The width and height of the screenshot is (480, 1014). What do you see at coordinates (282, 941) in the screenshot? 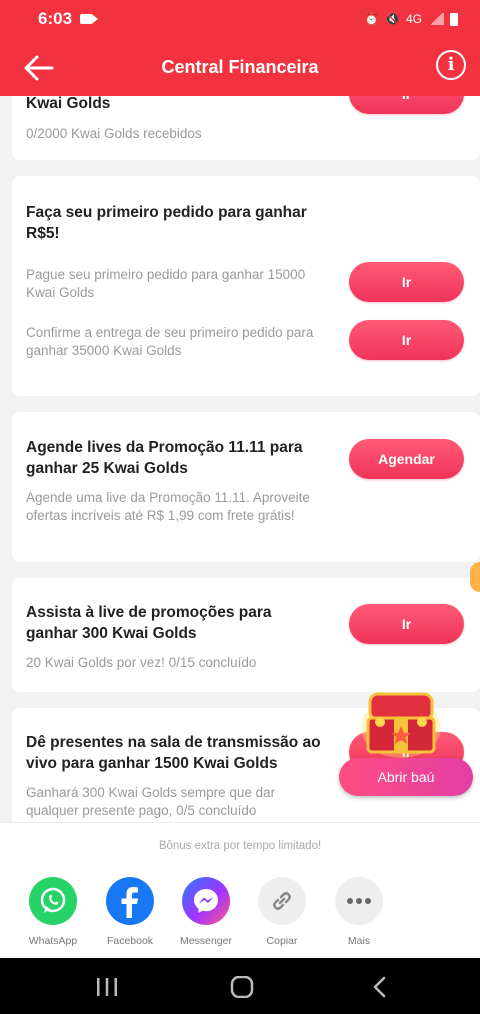
I see `share-label: Copiar` at bounding box center [282, 941].